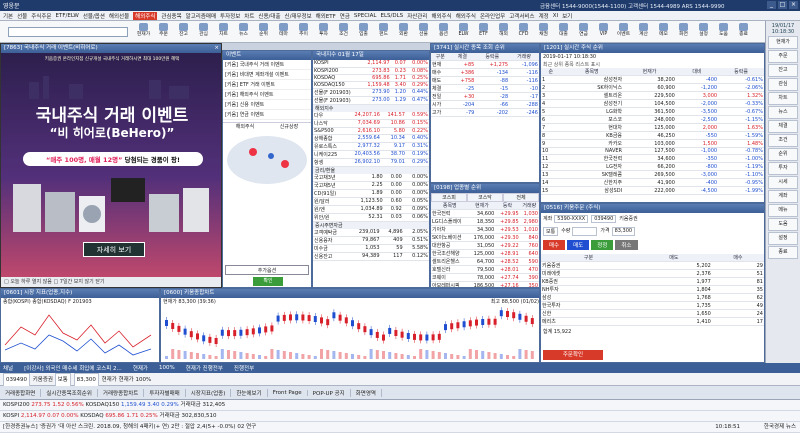  Describe the element at coordinates (652, 273) in the screenshot. I see `table-row: 미래에셋 2,376 51` at that location.